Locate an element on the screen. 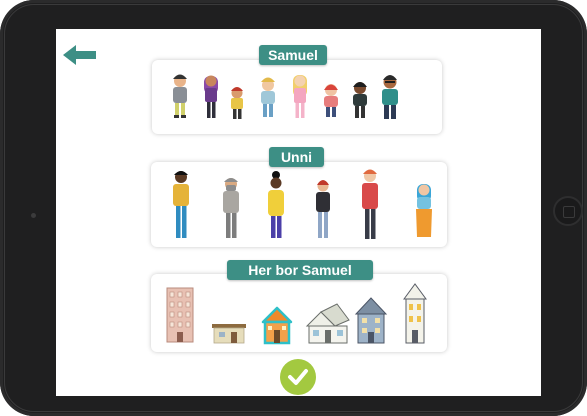  section-title-home: Her bor Samuel is located at coordinates (300, 270).